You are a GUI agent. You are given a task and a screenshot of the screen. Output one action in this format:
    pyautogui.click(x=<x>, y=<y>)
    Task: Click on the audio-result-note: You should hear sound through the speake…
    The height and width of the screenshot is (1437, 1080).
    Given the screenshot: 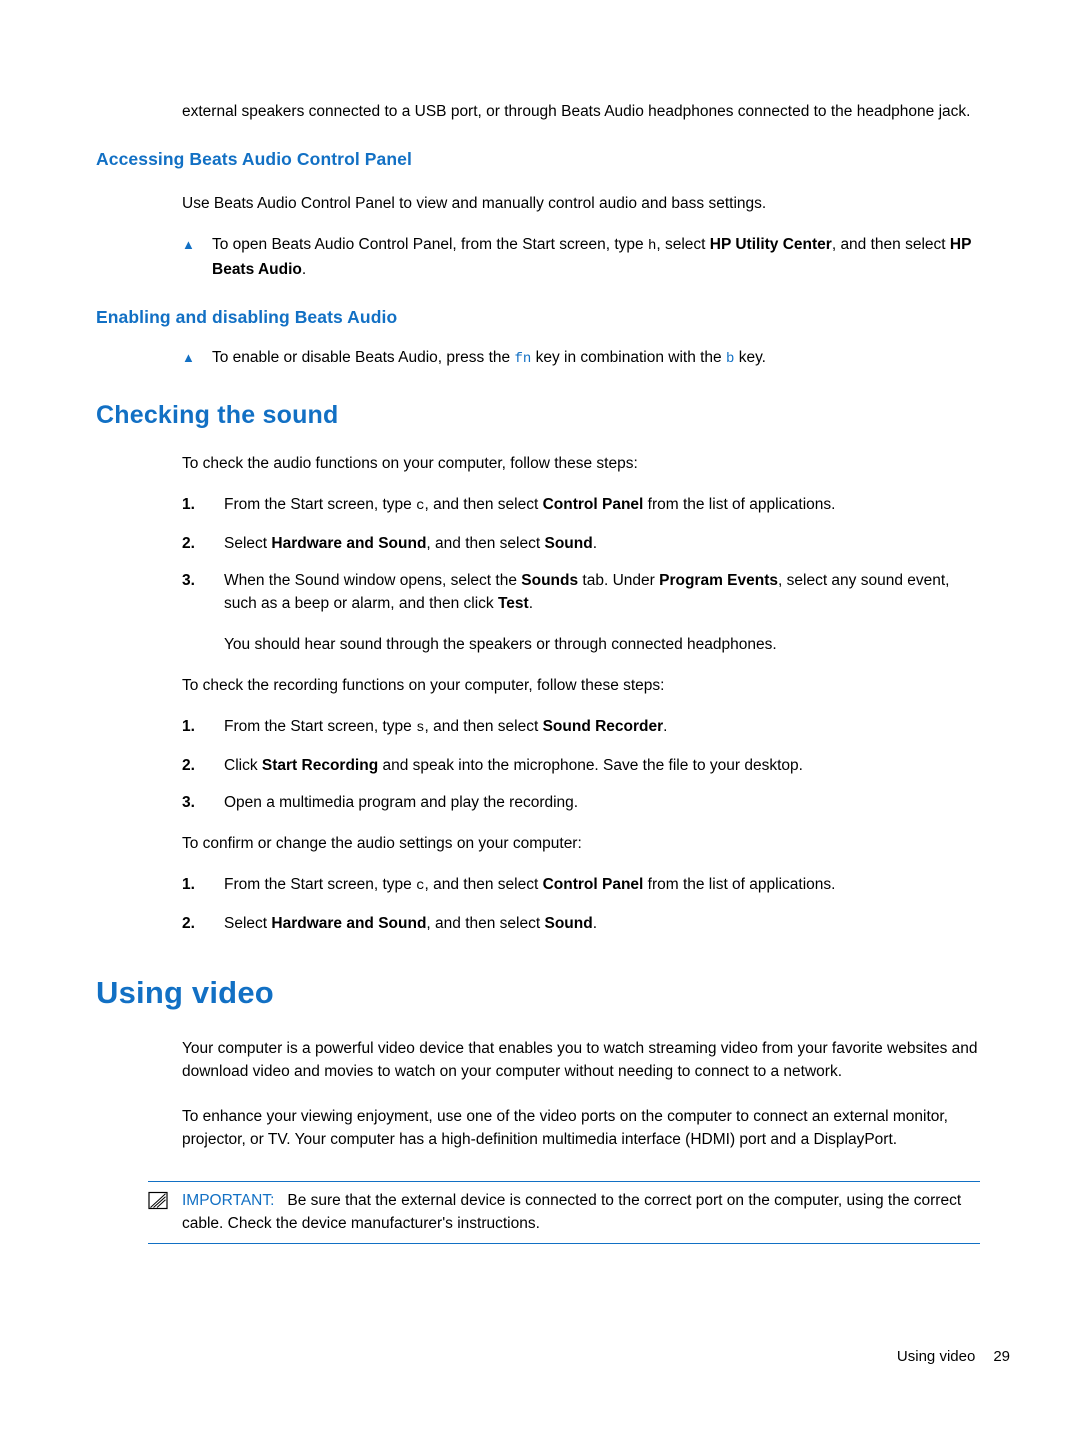 What is the action you would take?
    pyautogui.click(x=500, y=644)
    